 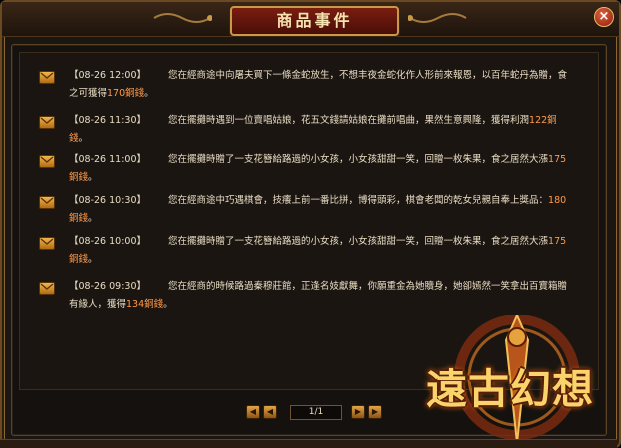 I want to click on event-amount: 122, so click(x=538, y=120).